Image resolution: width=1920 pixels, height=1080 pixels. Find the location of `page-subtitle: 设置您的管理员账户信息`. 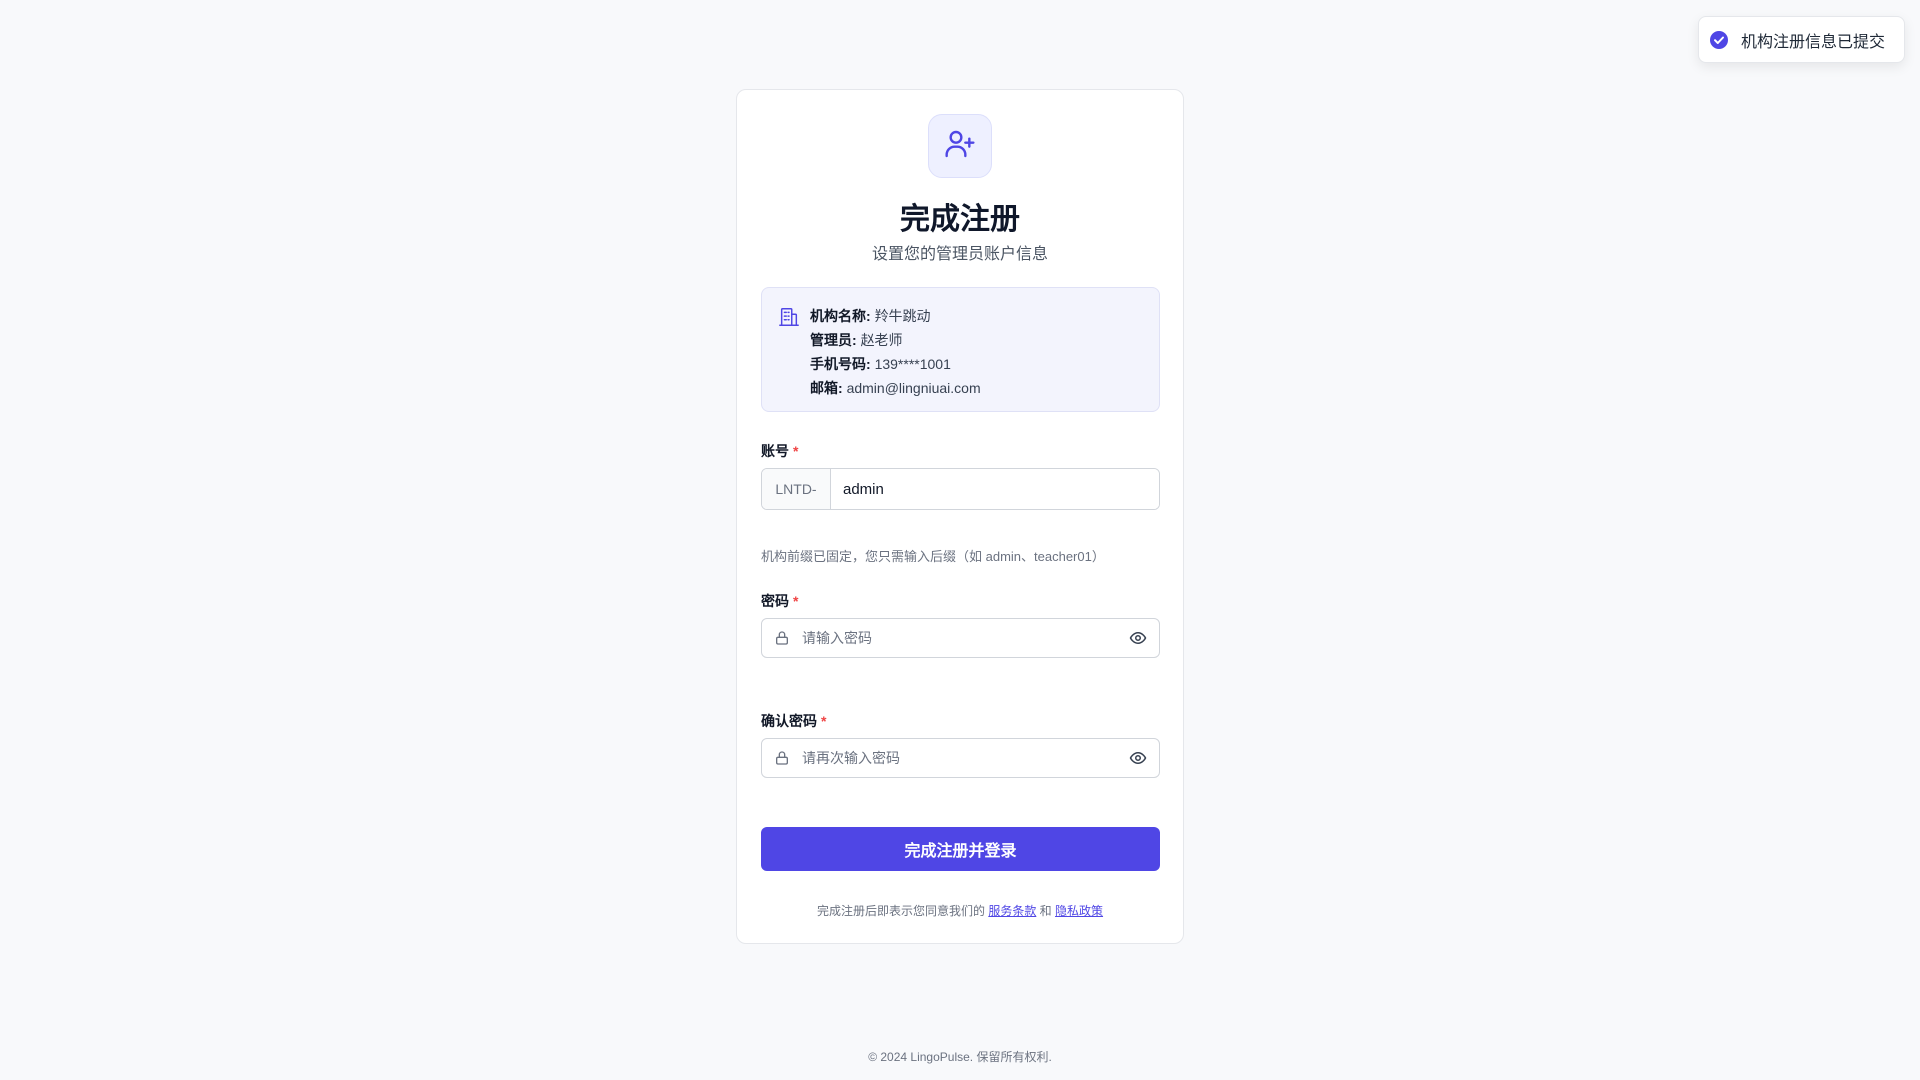

page-subtitle: 设置您的管理员账户信息 is located at coordinates (959, 254).